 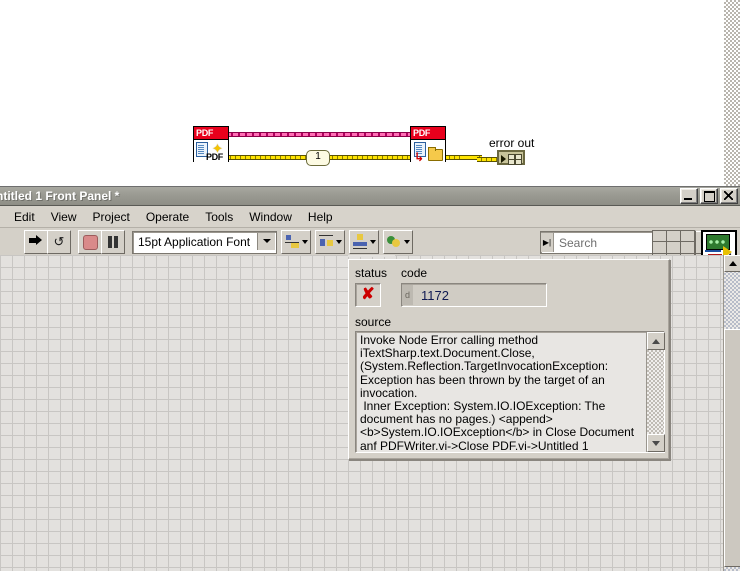 What do you see at coordinates (330, 242) in the screenshot?
I see `distribute-objects-button` at bounding box center [330, 242].